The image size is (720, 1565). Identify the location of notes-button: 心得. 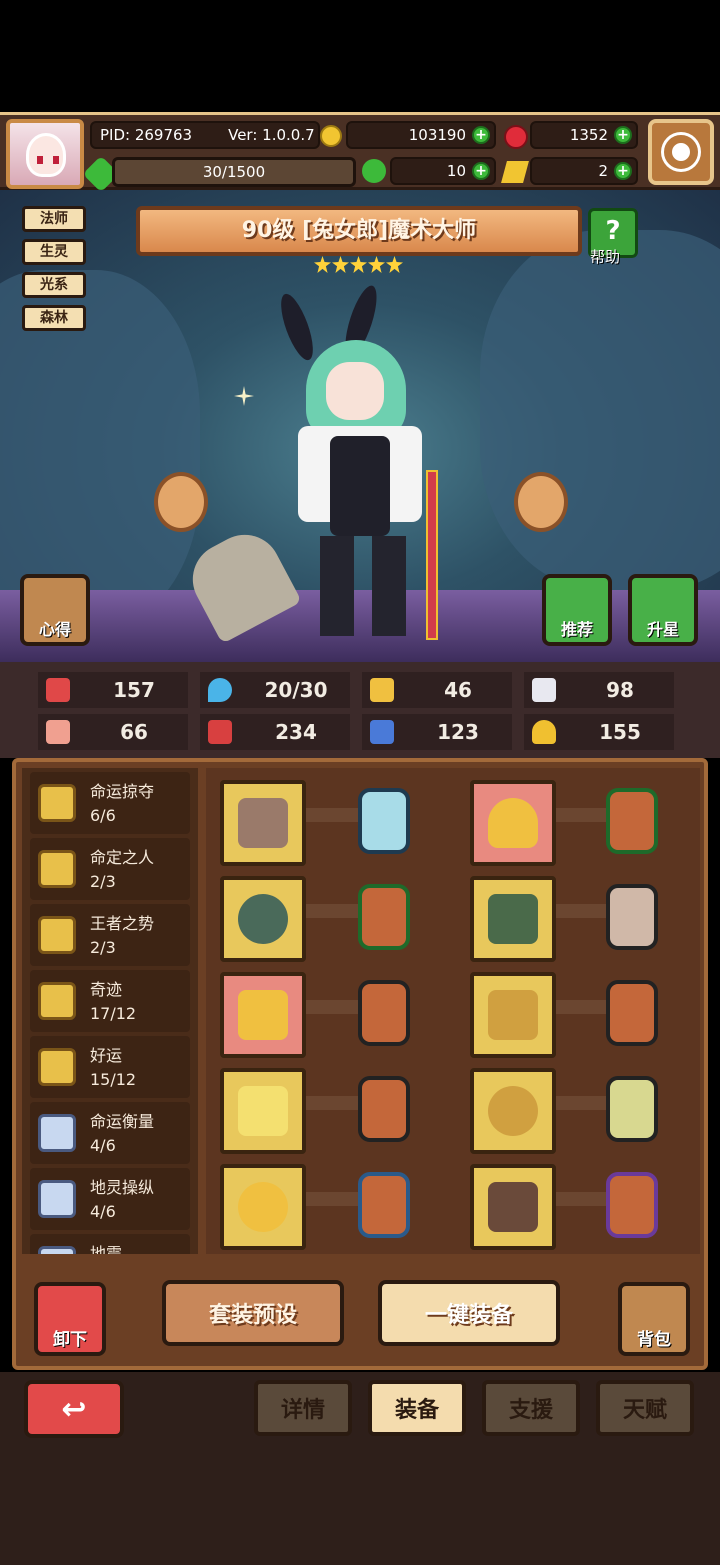
(55, 610).